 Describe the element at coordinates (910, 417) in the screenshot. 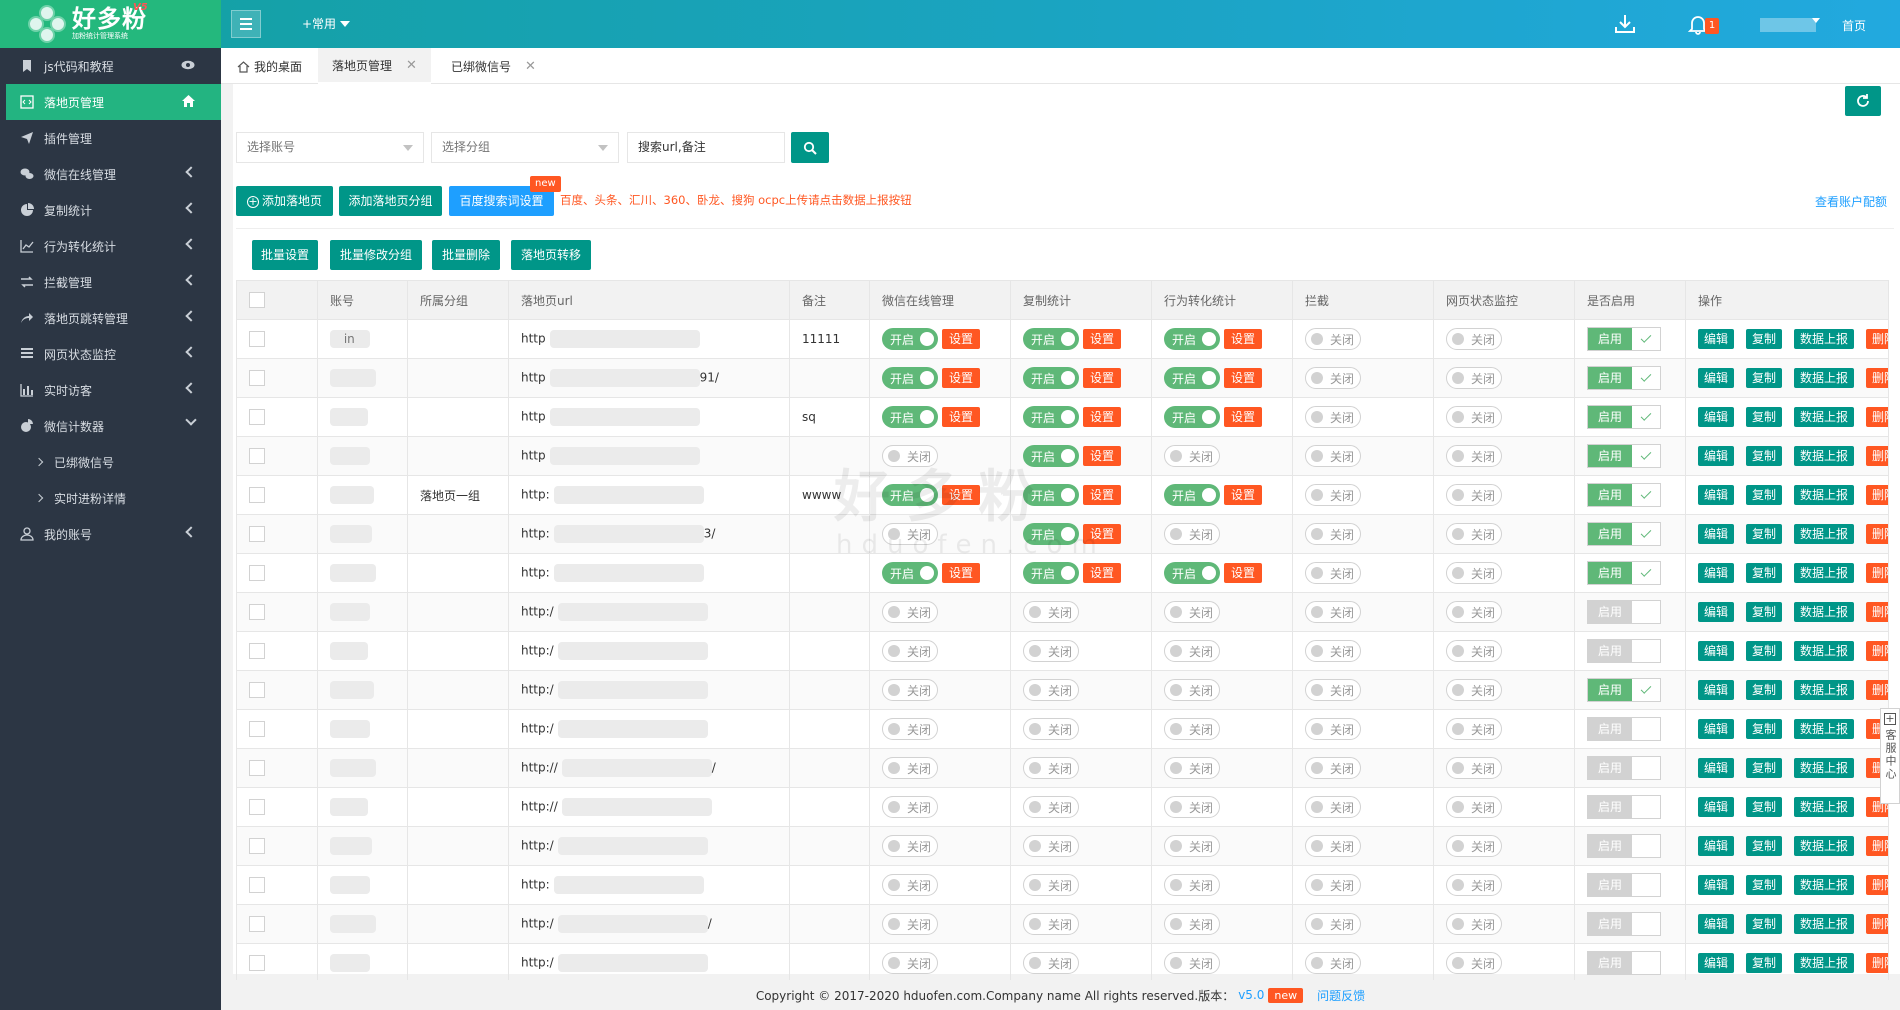

I see `wechat-online-switch-on: 开启` at that location.